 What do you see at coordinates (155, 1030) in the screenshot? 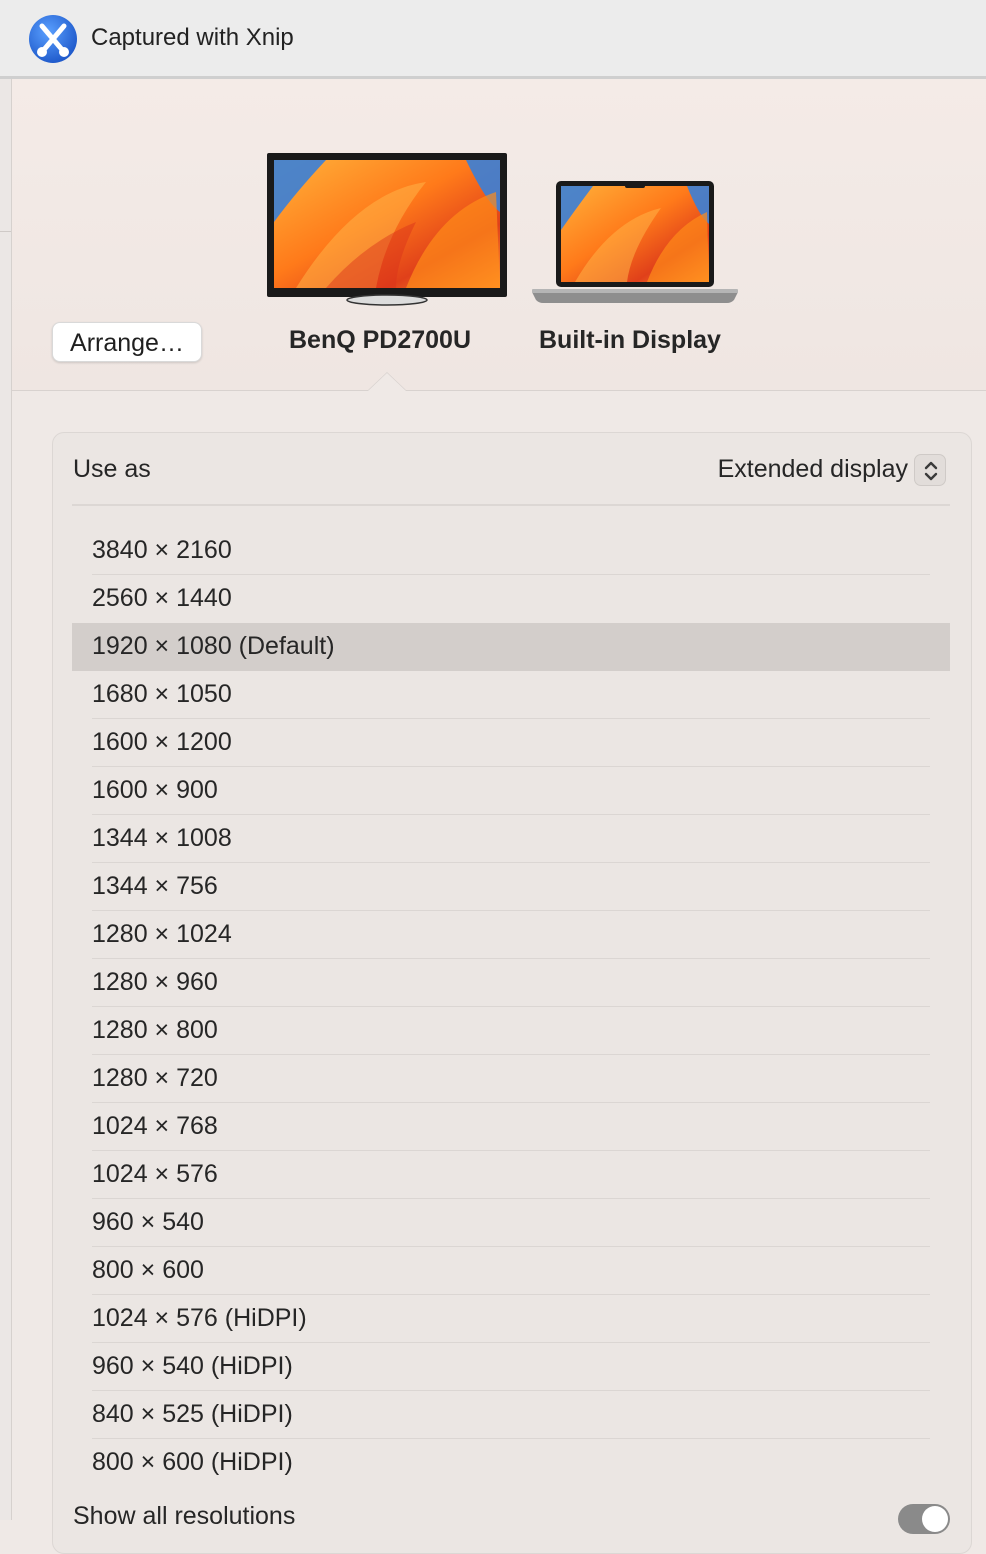
I see `resolution-label: 1280 × 800` at bounding box center [155, 1030].